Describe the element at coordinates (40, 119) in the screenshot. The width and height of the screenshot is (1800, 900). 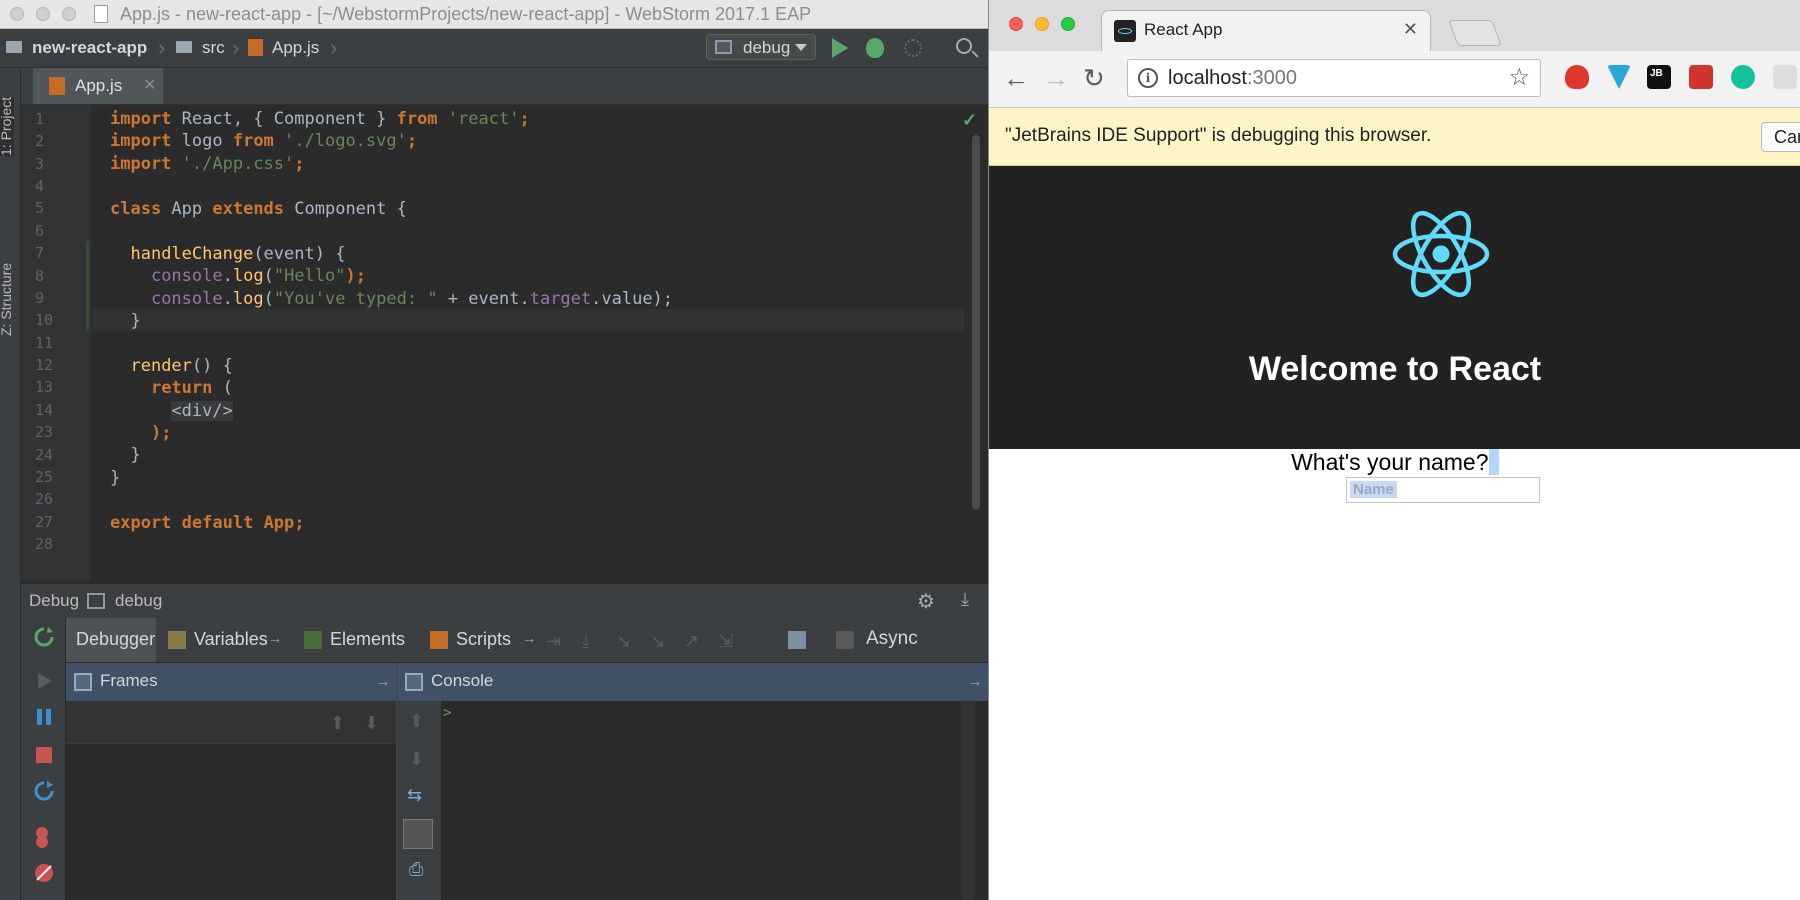
I see `line-number: 1` at that location.